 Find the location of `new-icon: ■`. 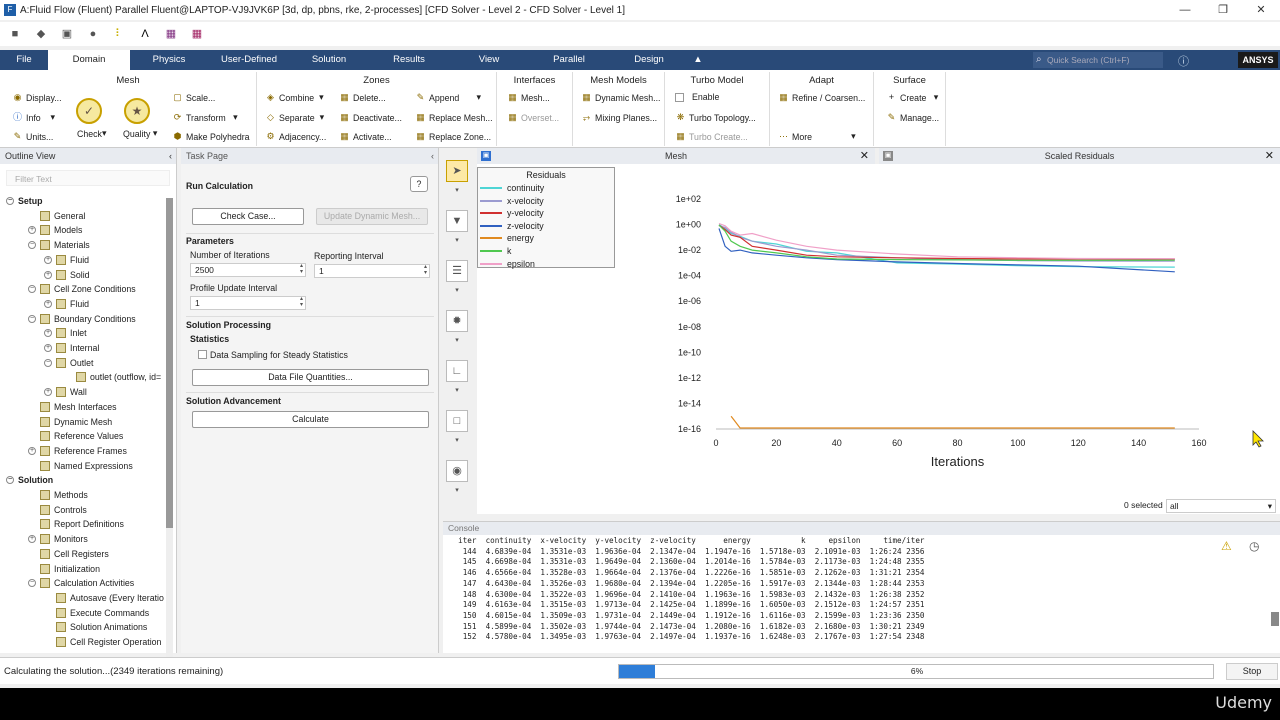

new-icon: ■ is located at coordinates (15, 34).